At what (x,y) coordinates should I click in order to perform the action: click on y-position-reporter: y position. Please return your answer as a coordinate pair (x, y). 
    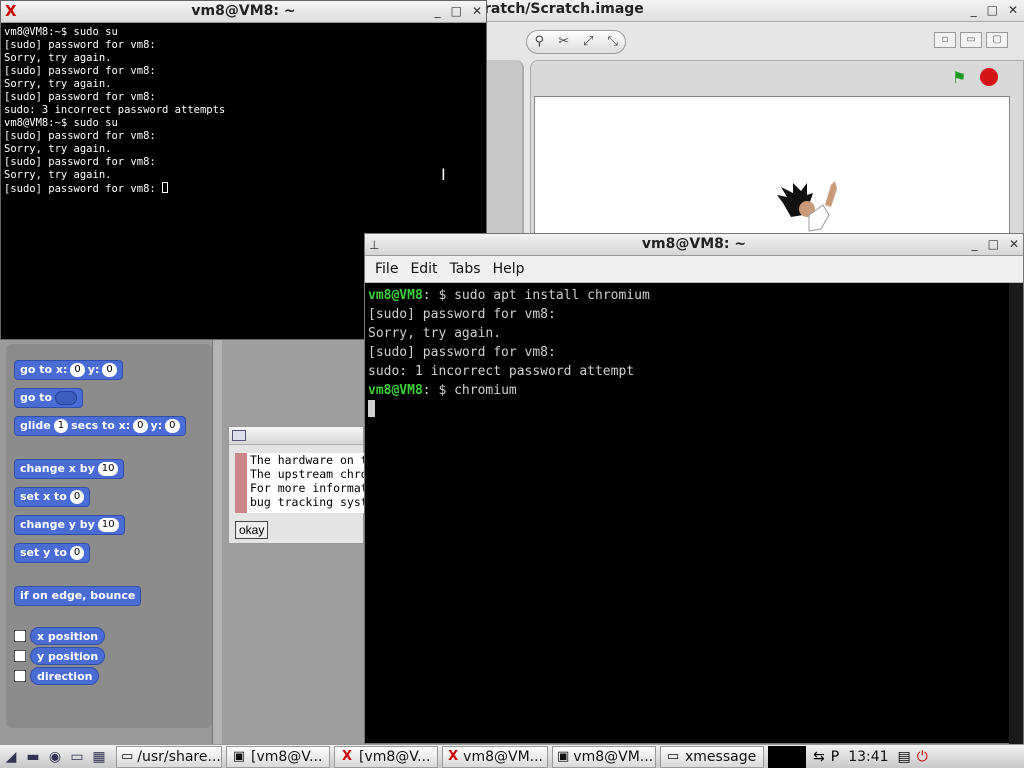
    Looking at the image, I should click on (68, 656).